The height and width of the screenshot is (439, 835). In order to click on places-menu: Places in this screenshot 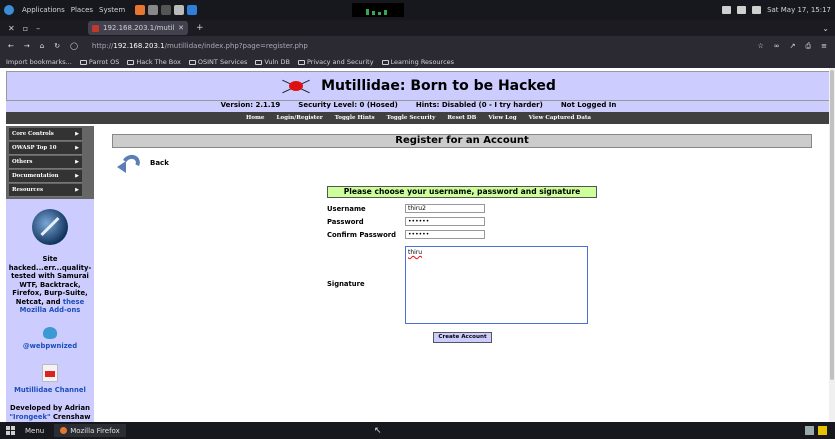, I will do `click(82, 10)`.